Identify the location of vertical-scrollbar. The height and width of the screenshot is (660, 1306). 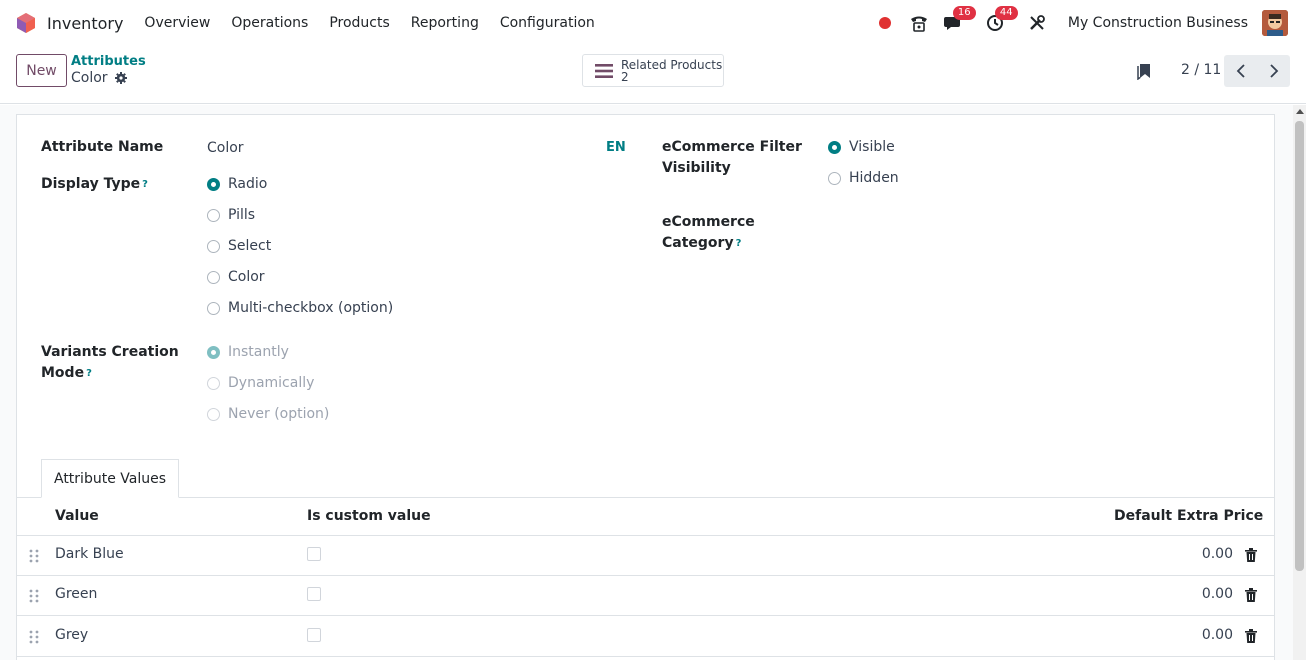
(1299, 382).